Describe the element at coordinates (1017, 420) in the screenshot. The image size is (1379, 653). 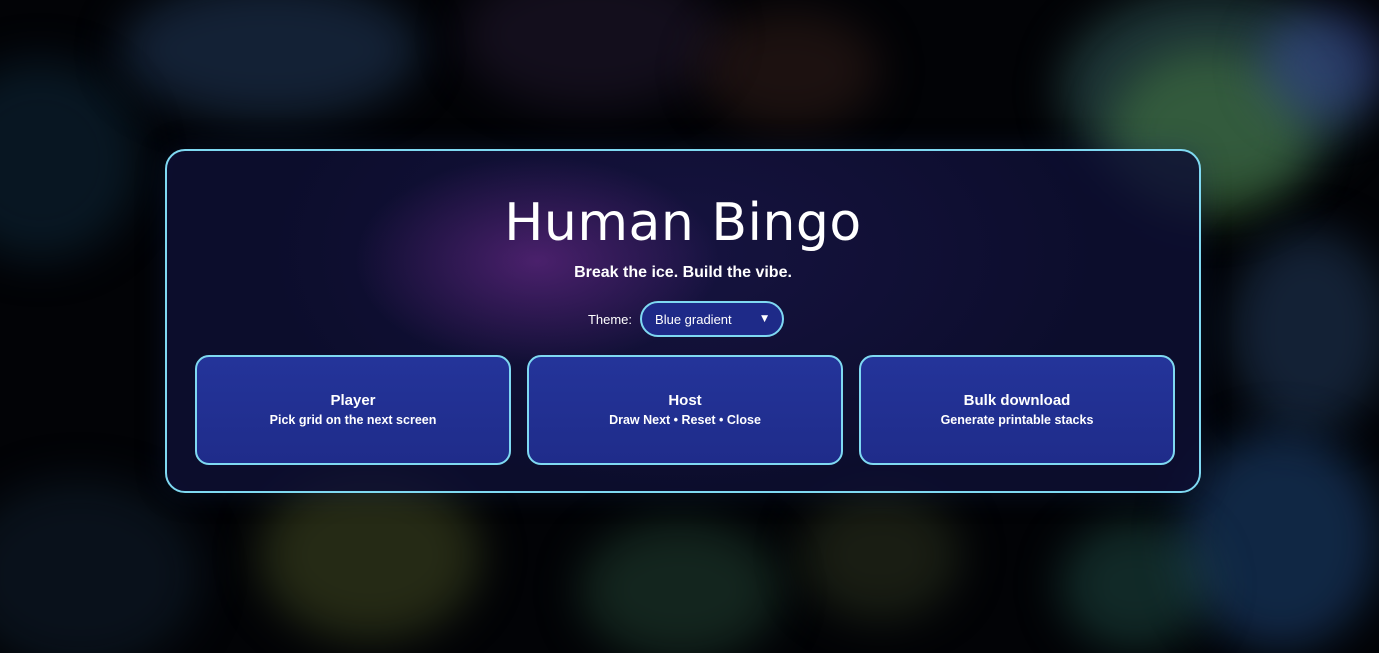
I see `bulk-download-button-subtitle: Generate printable stacks` at that location.